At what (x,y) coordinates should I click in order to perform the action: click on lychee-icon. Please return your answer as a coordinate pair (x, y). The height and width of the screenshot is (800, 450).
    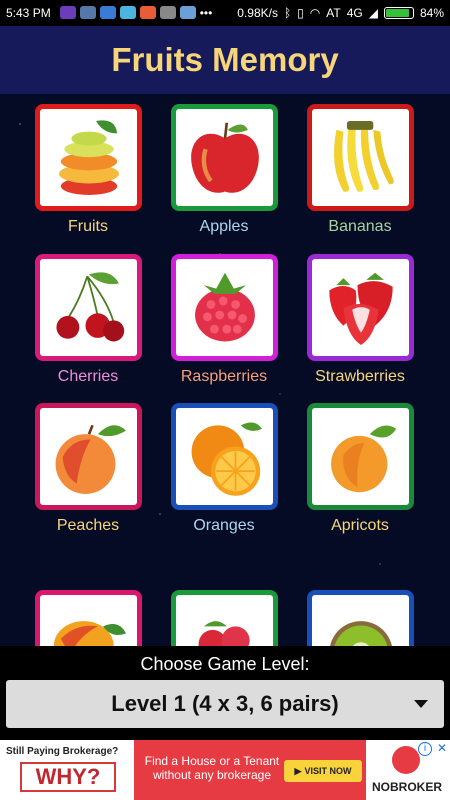
    Looking at the image, I should click on (224, 633).